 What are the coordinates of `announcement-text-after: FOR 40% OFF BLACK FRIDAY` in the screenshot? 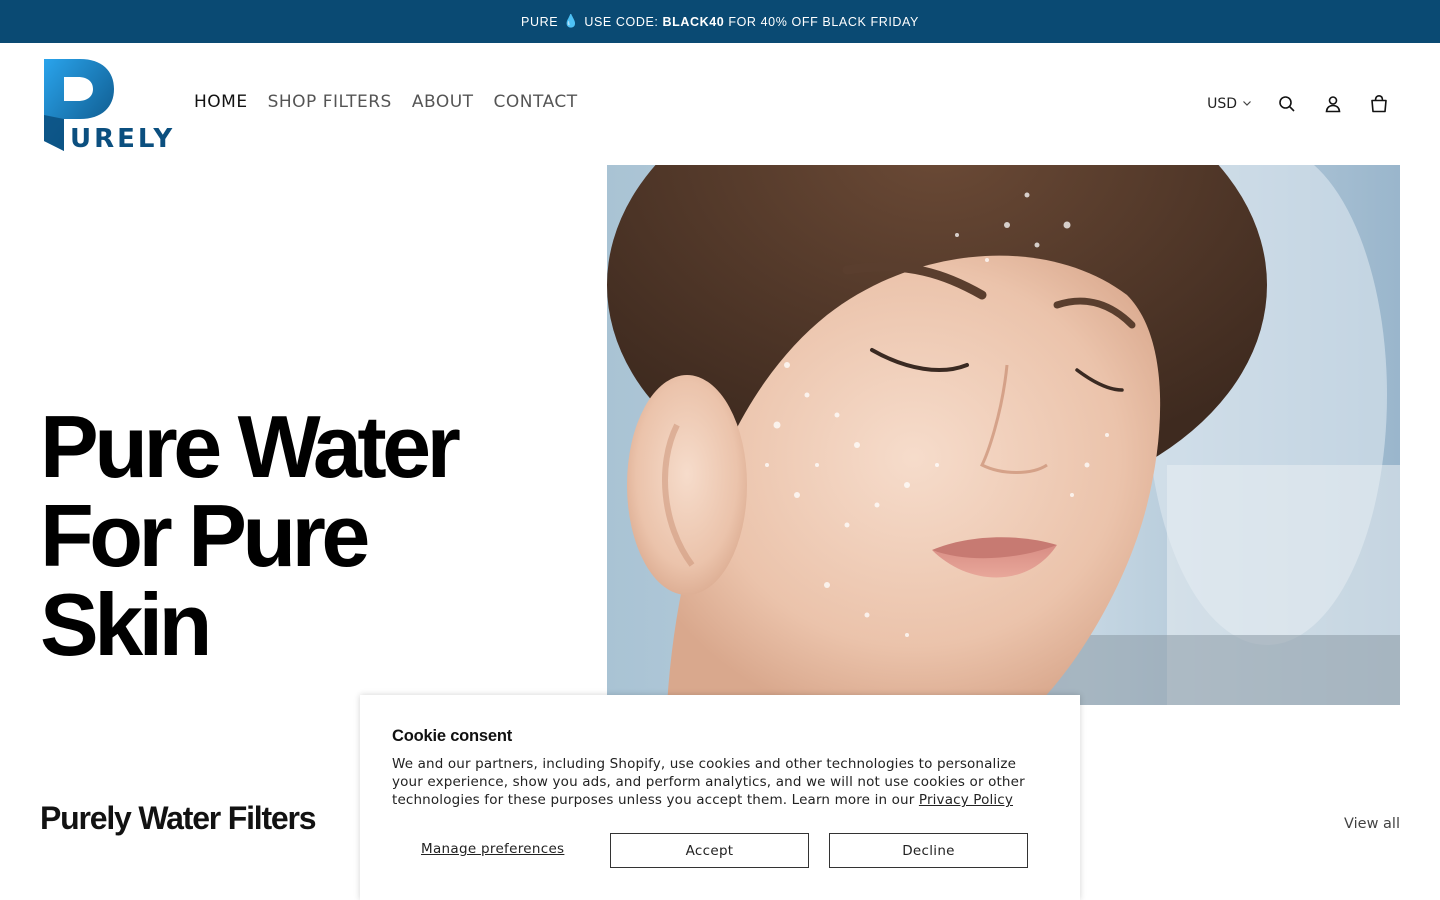 It's located at (823, 21).